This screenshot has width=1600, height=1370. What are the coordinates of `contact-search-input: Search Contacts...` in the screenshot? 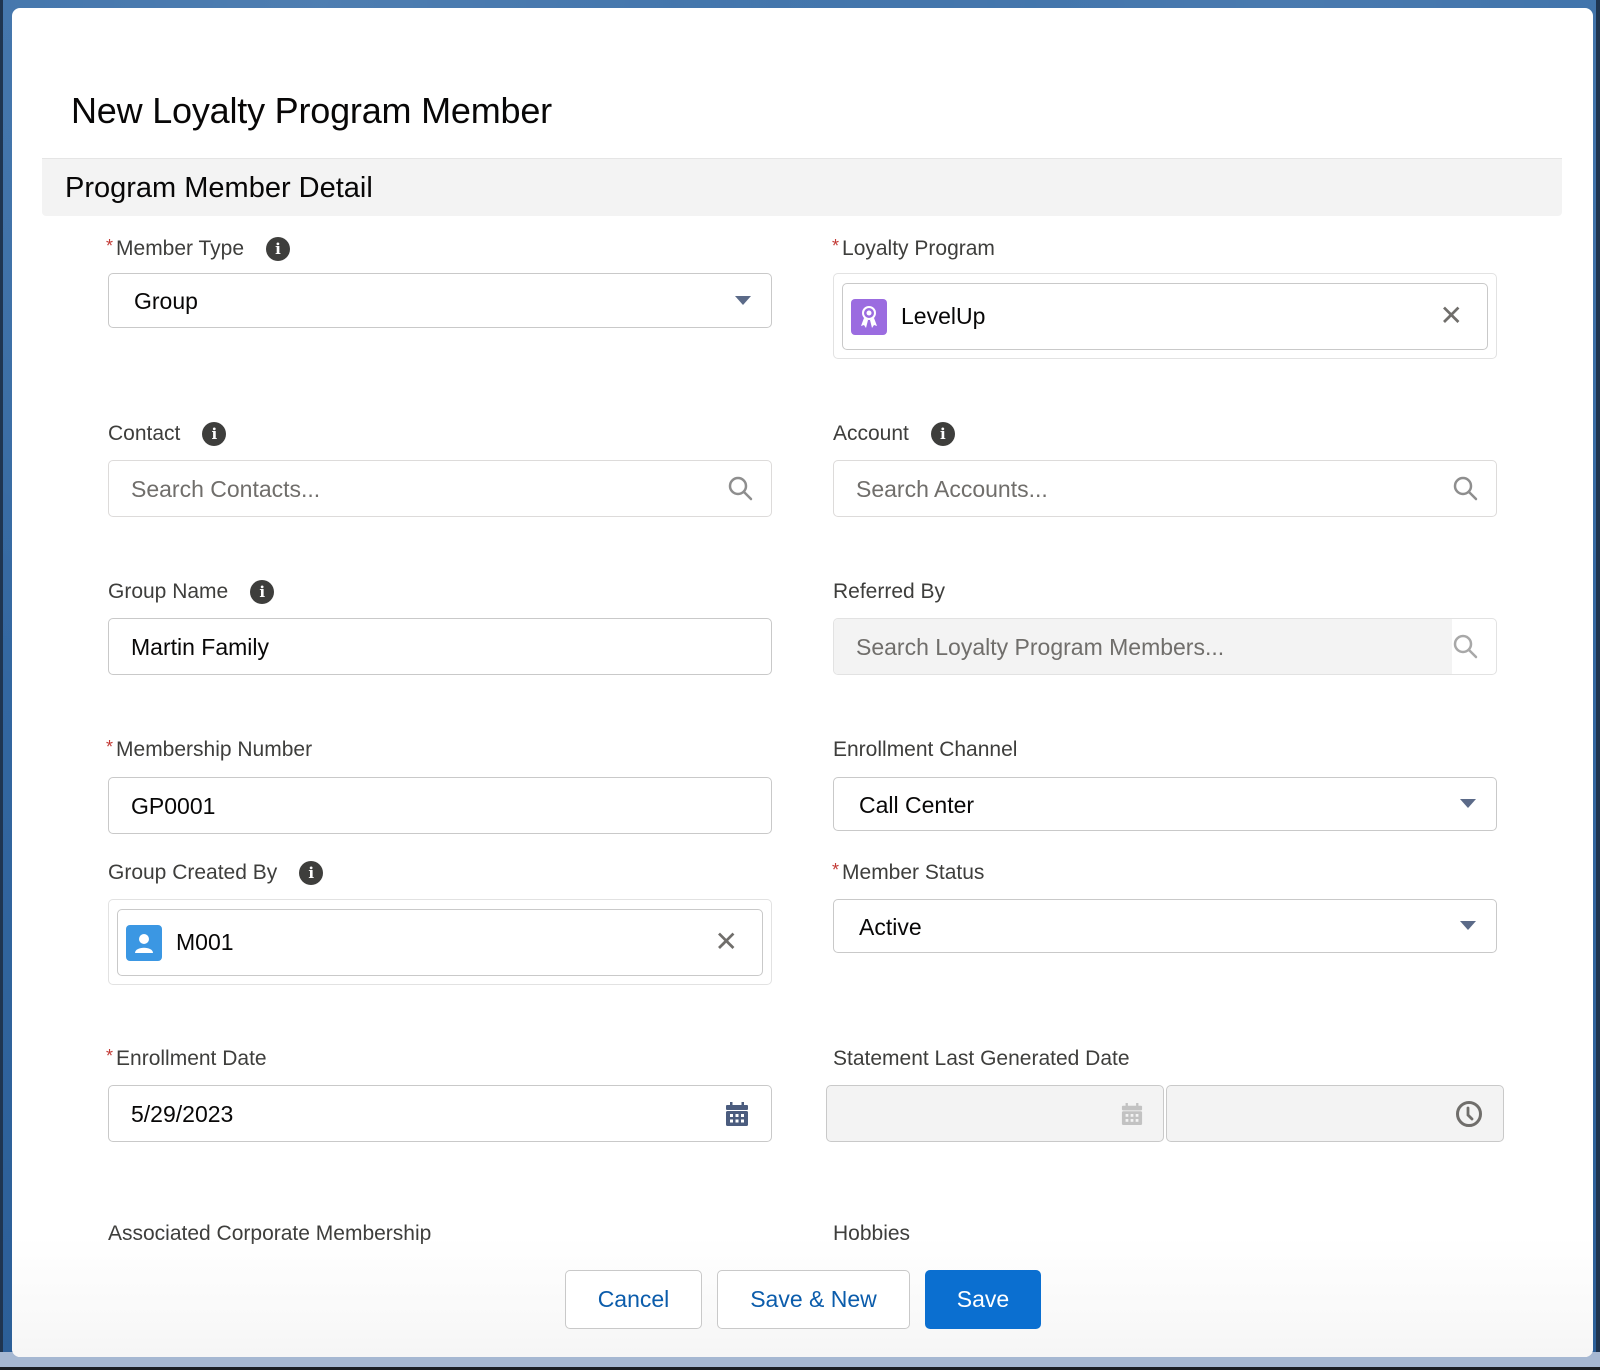 It's located at (440, 488).